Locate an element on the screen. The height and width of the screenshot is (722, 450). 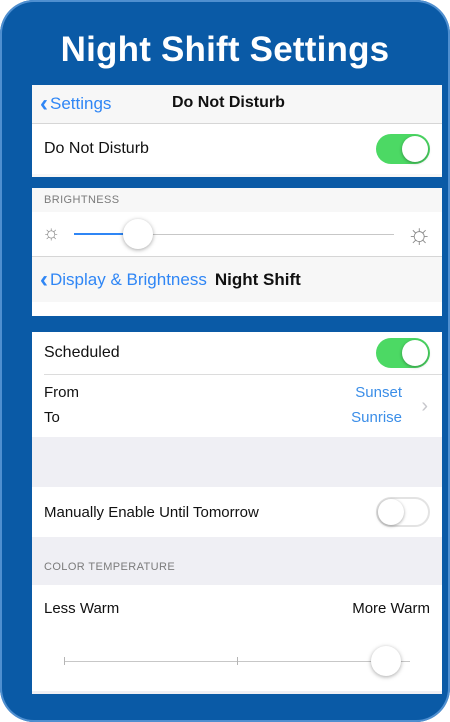
sun-large-icon: ☼ is located at coordinates (419, 233).